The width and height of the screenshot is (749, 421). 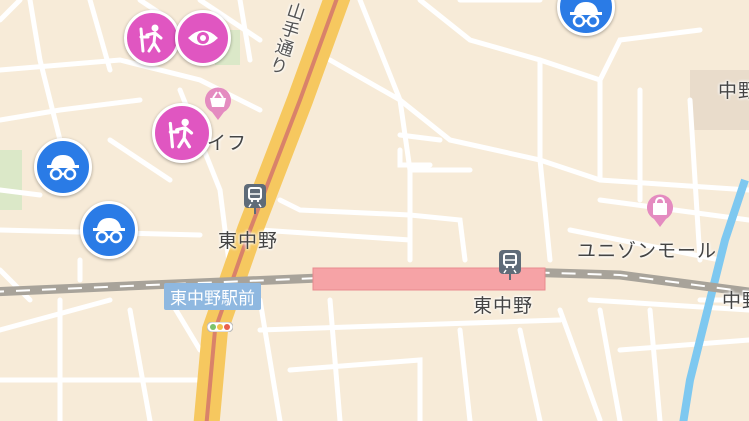 I want to click on eye-icon, so click(x=203, y=38).